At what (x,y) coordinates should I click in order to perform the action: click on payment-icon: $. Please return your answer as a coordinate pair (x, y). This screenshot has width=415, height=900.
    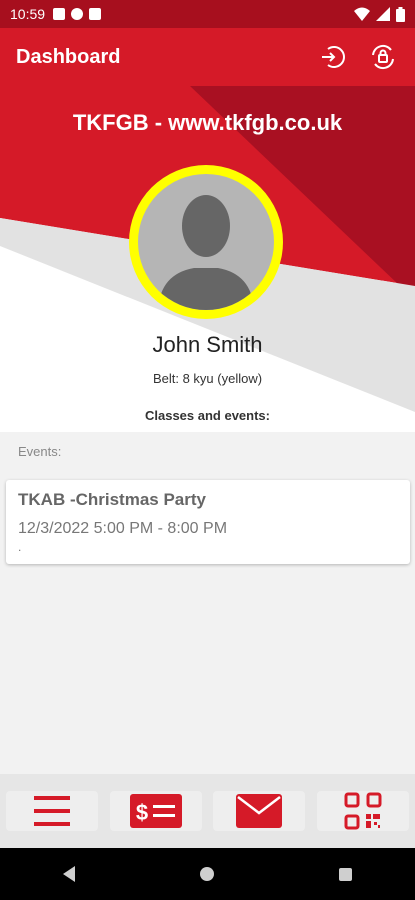
    Looking at the image, I should click on (155, 811).